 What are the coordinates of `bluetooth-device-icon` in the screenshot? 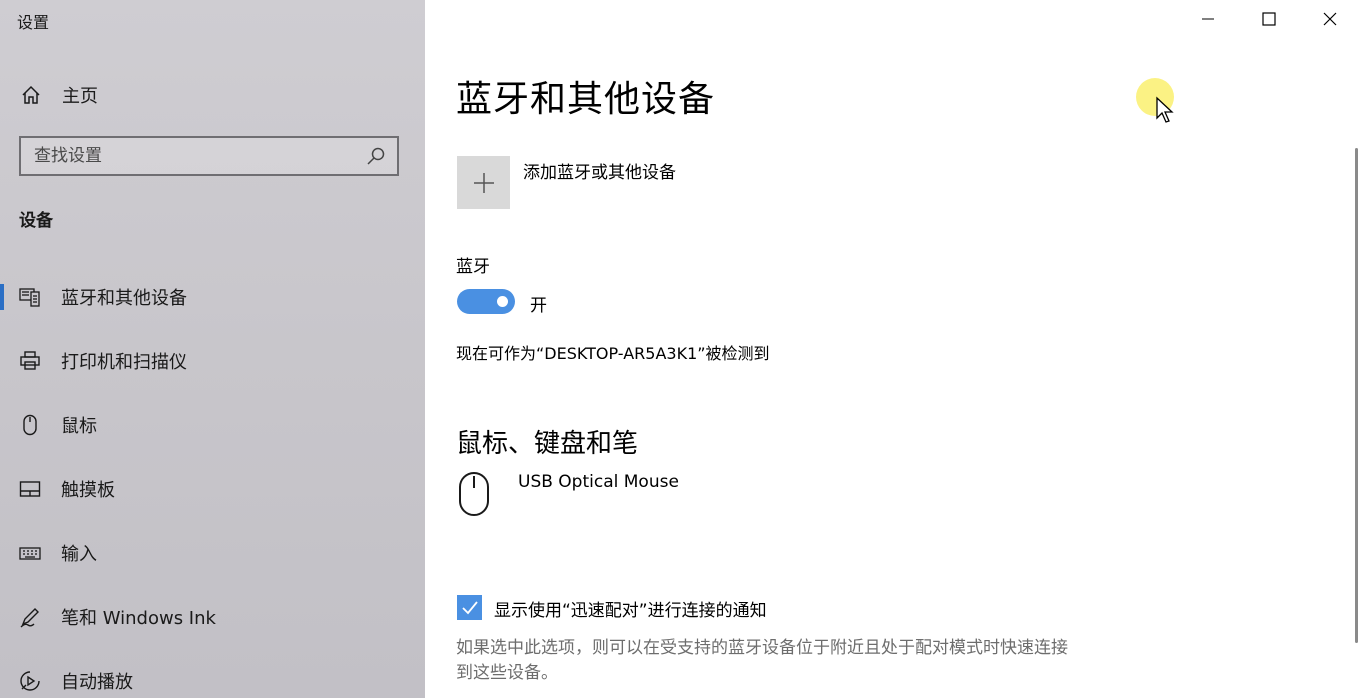 It's located at (30, 297).